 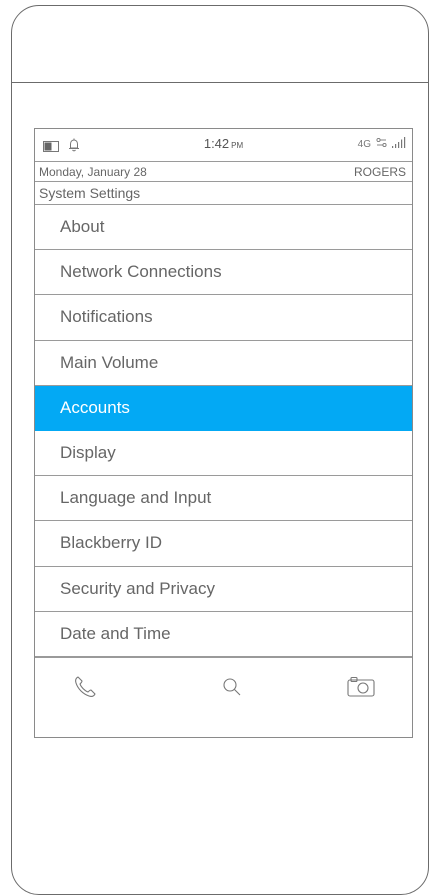 I want to click on menu-item-date-and-time: Date and Time, so click(x=223, y=634).